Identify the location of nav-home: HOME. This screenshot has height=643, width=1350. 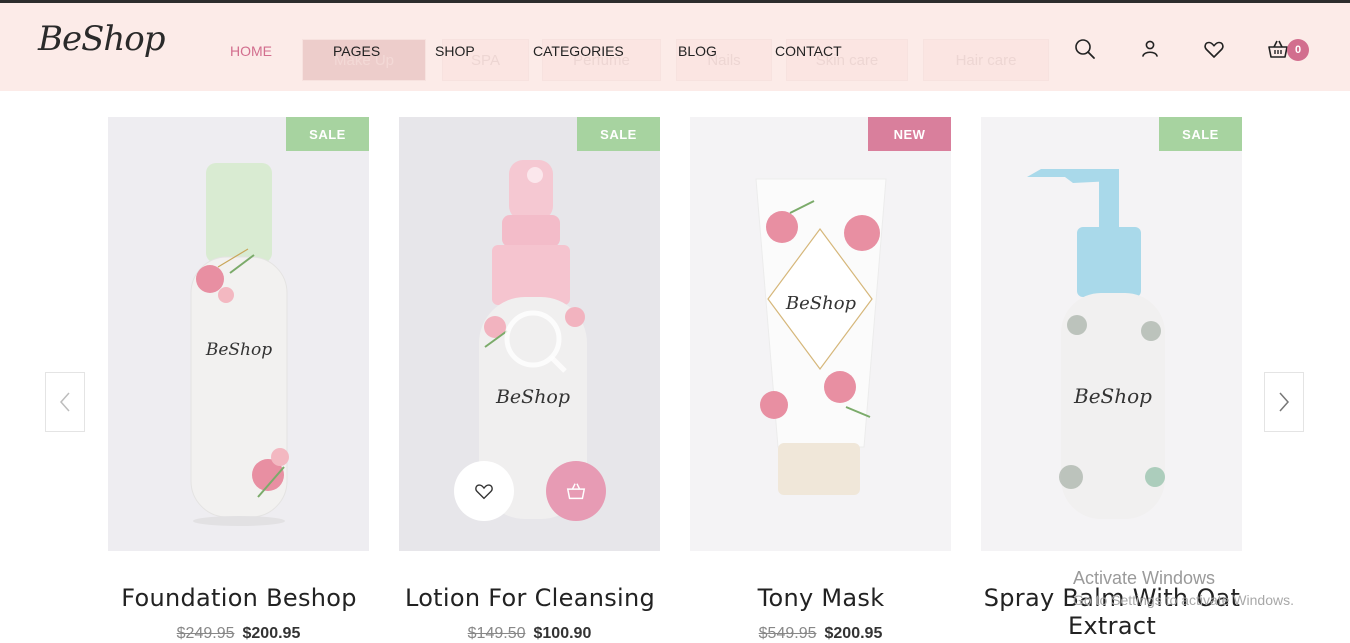
(251, 51).